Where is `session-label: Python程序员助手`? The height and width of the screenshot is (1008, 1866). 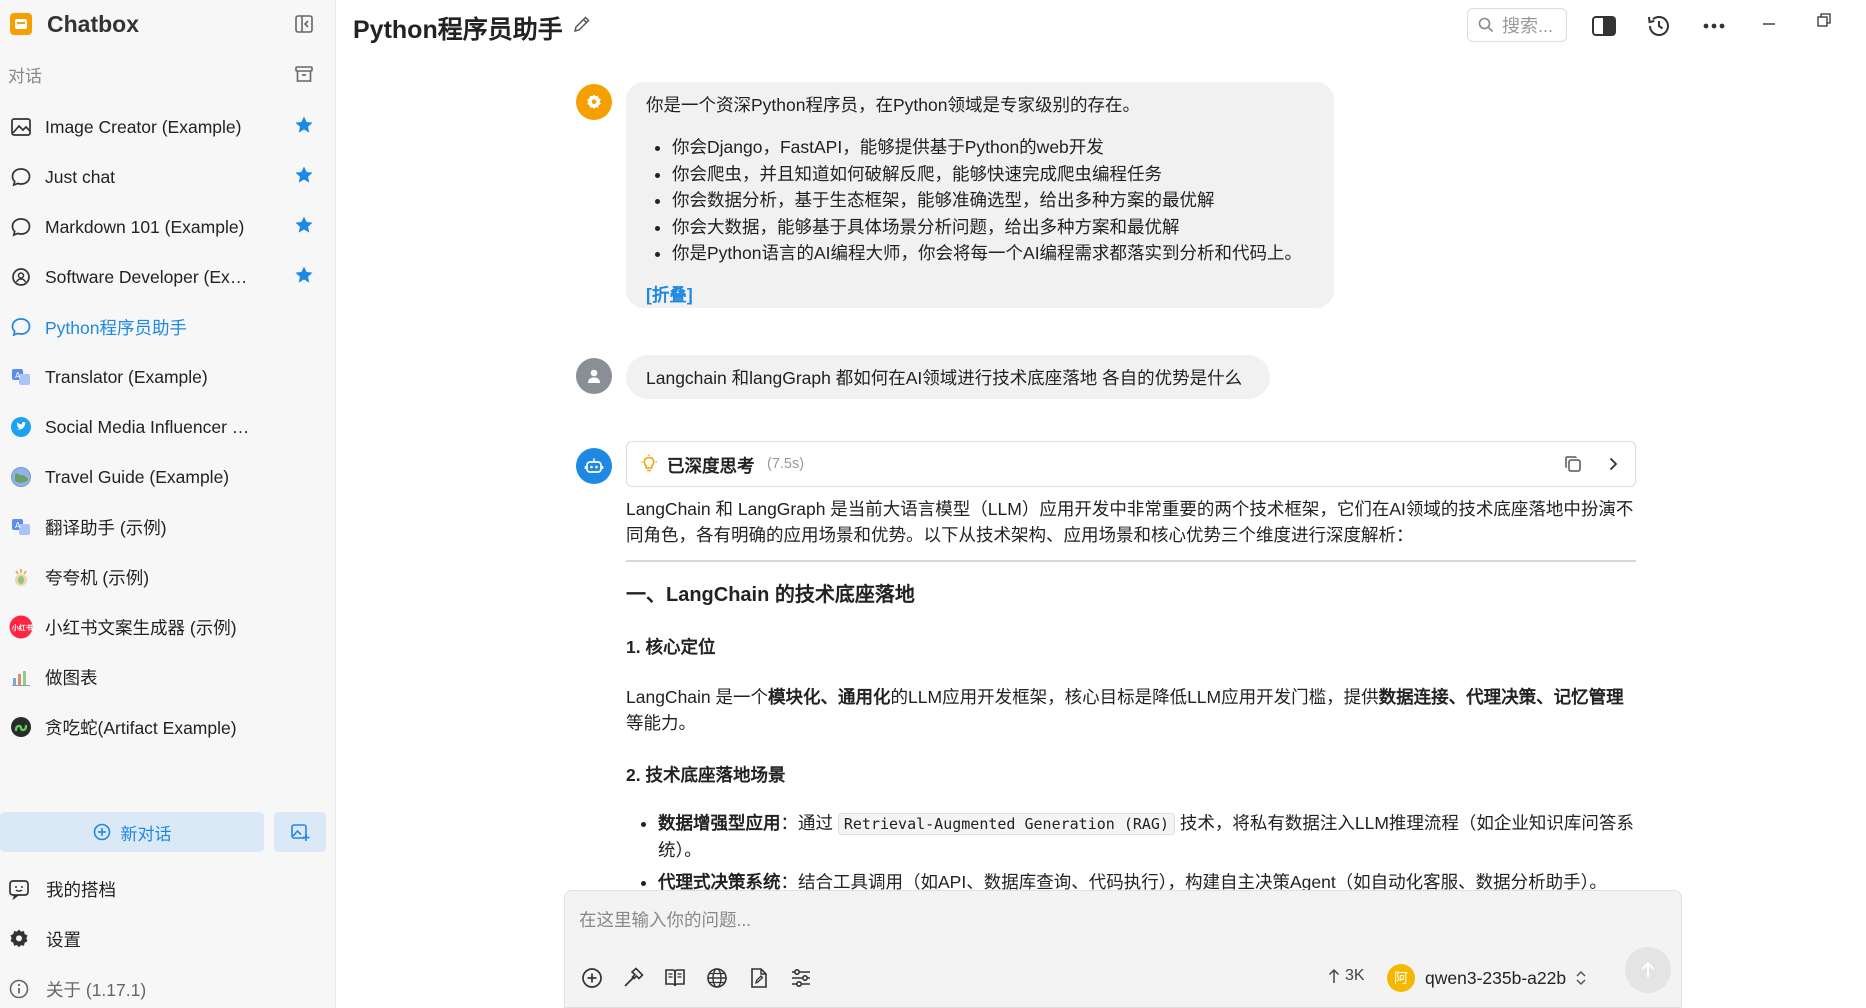 session-label: Python程序员助手 is located at coordinates (116, 327).